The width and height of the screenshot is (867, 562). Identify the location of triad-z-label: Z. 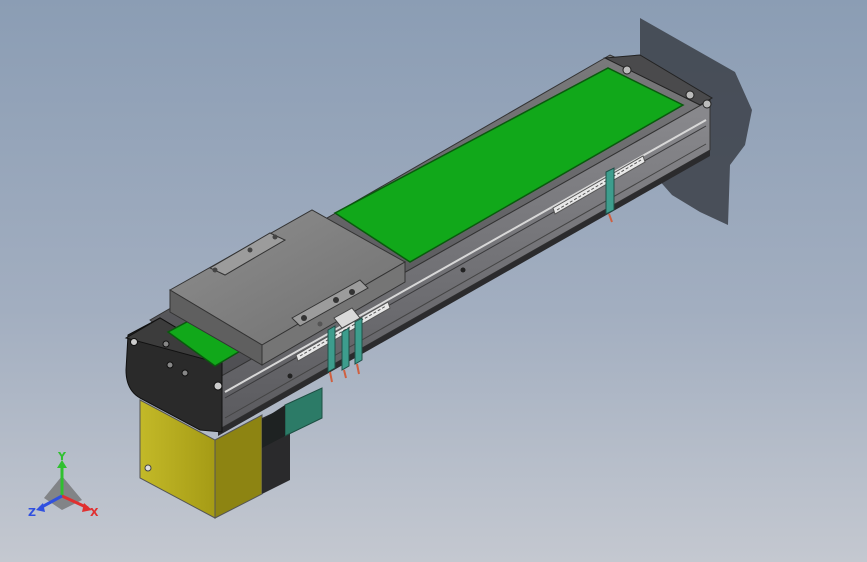
(32, 512).